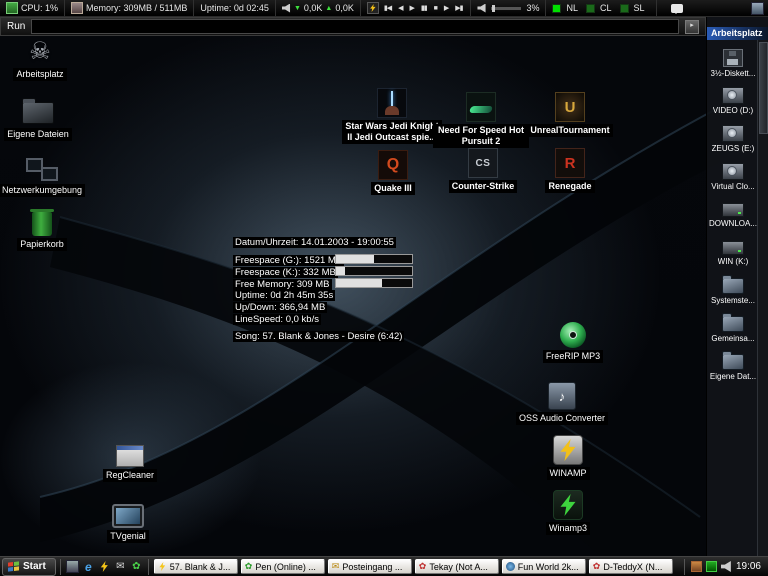 The image size is (768, 576). What do you see at coordinates (136, 566) in the screenshot?
I see `icq-quicklaunch-icon: ✿` at bounding box center [136, 566].